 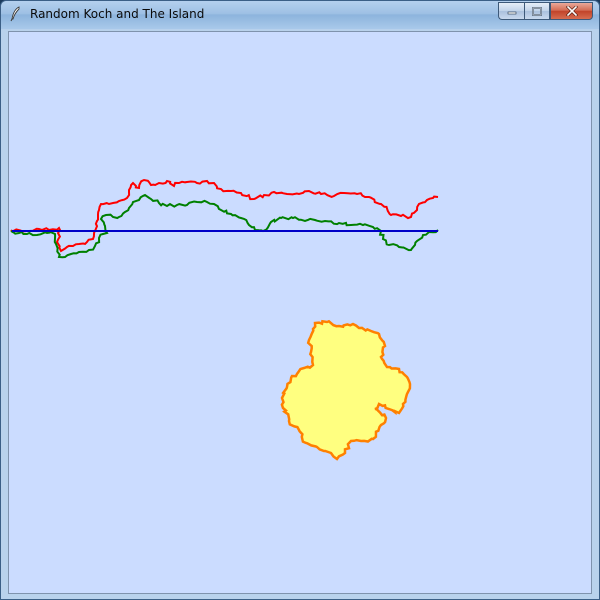 What do you see at coordinates (224, 226) in the screenshot?
I see `green-koch-curve` at bounding box center [224, 226].